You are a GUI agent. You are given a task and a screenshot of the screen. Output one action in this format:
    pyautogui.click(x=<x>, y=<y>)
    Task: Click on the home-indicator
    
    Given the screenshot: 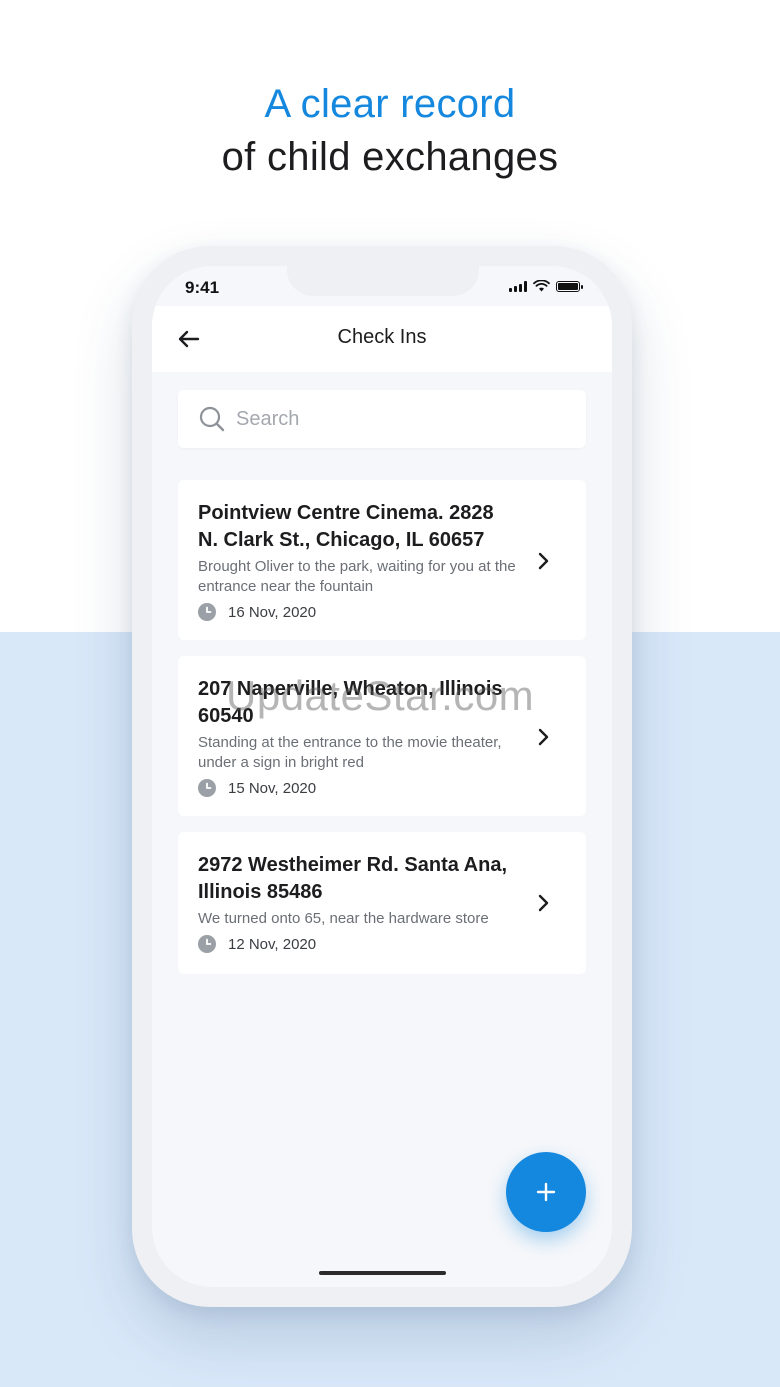 What is the action you would take?
    pyautogui.click(x=382, y=1273)
    